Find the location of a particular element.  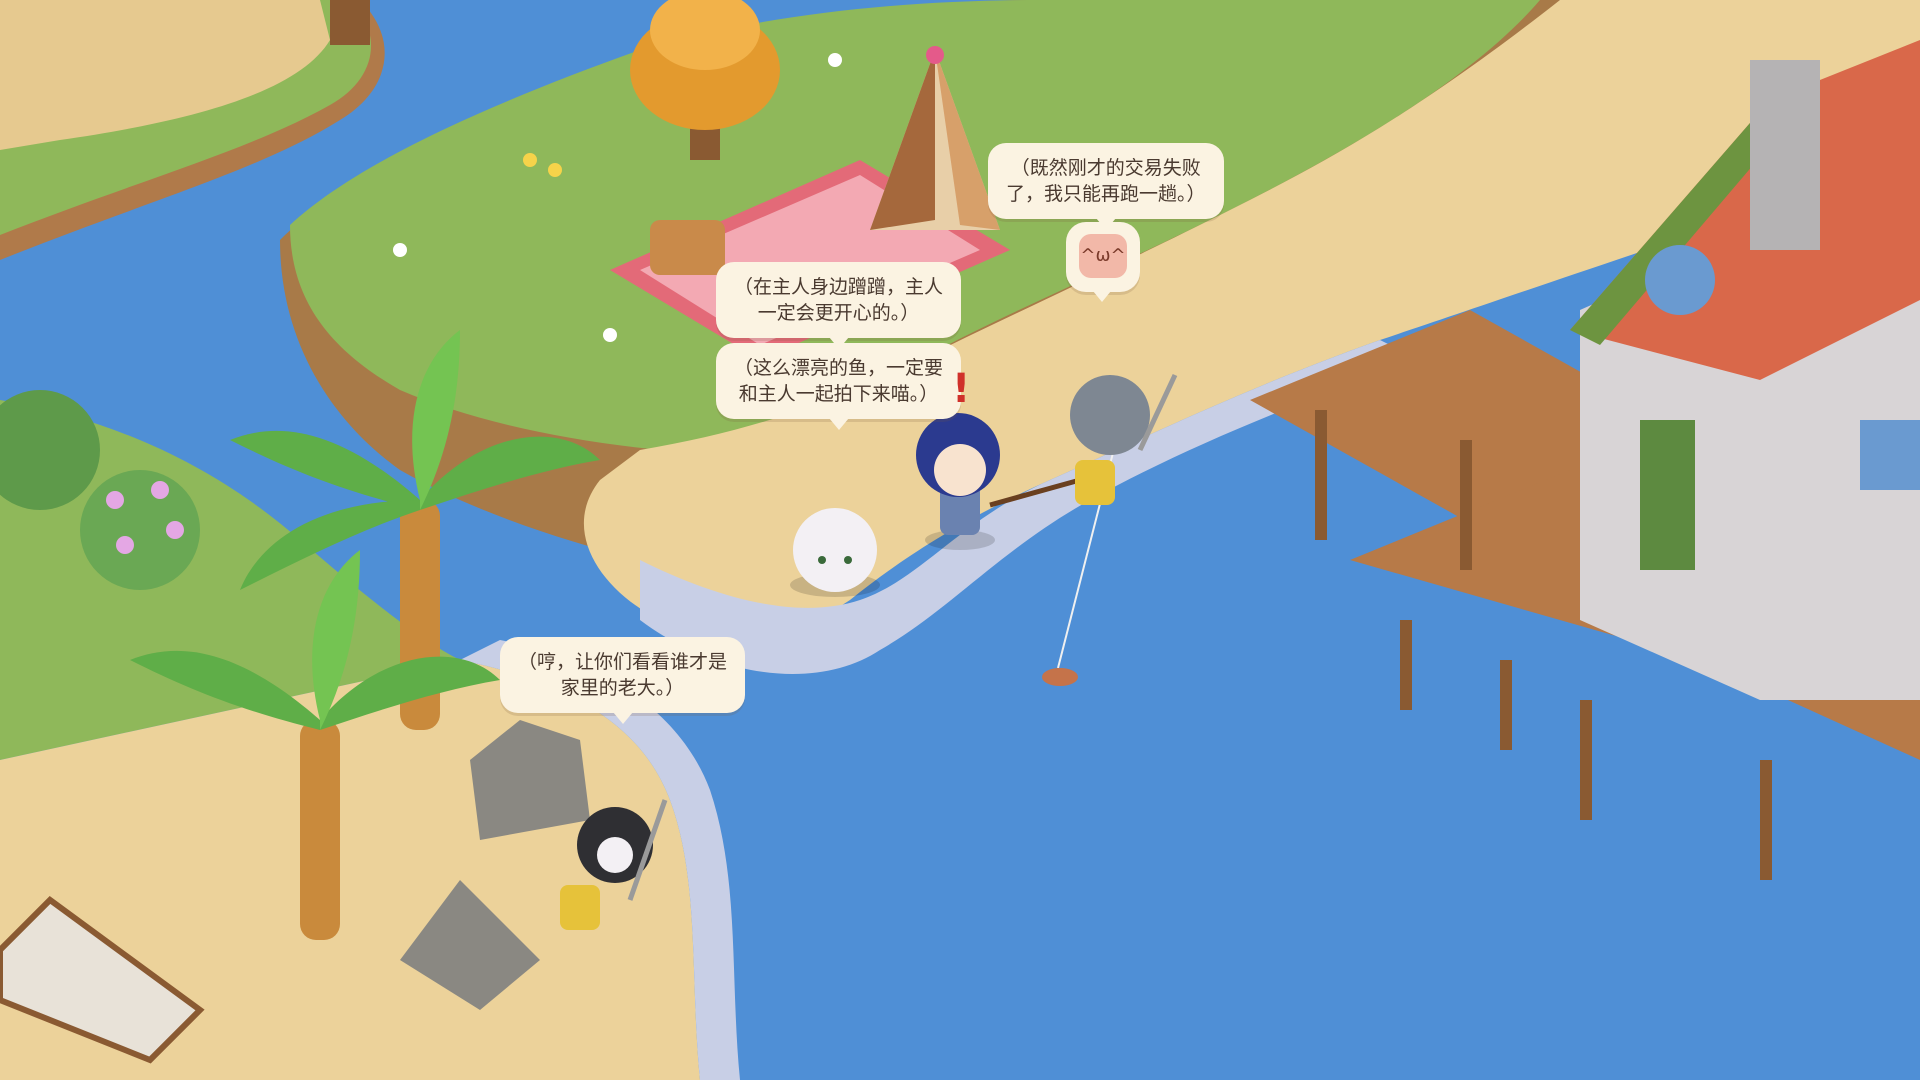

gray-cat-thought-bubble: （既然刚才的交易失败 了，我只能再跑一趟。） is located at coordinates (1106, 186).